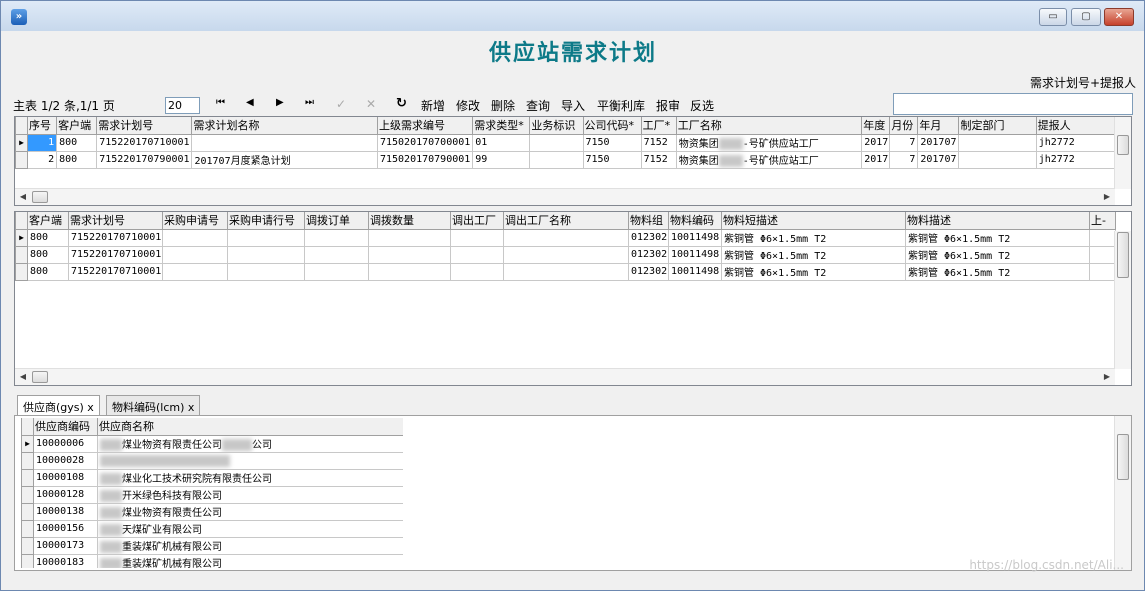 This screenshot has width=1145, height=591. What do you see at coordinates (425, 142) in the screenshot?
I see `cell: 715020170700001` at bounding box center [425, 142].